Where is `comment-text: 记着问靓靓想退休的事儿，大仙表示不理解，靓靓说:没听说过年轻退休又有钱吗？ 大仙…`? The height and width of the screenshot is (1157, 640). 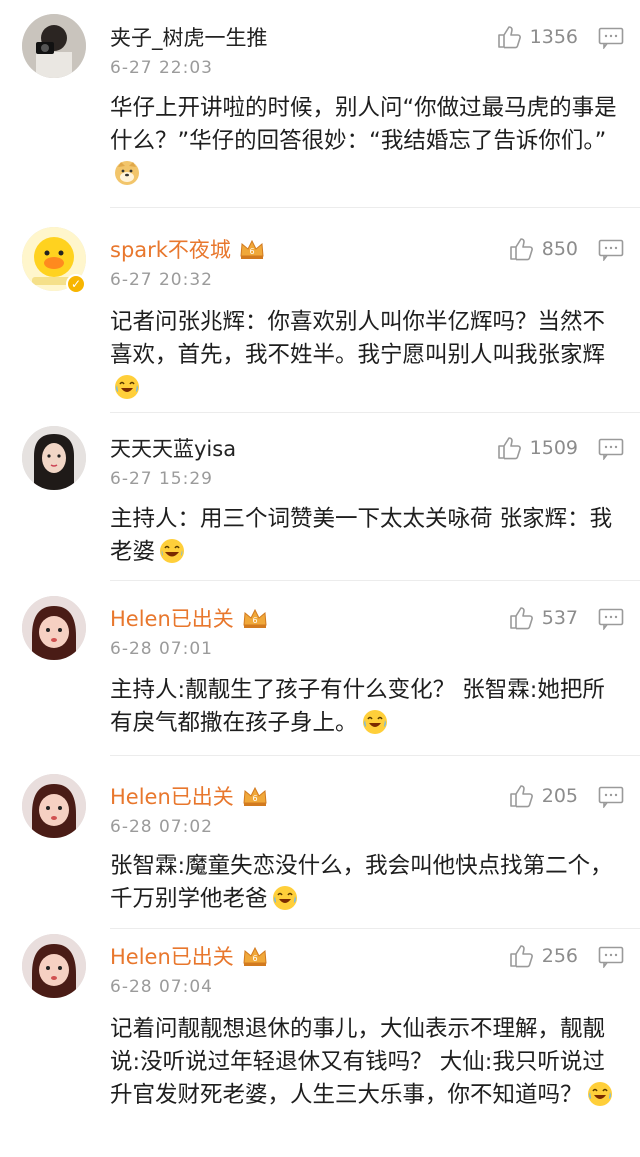
comment-text: 记着问靓靓想退休的事儿，大仙表示不理解，靓靓说:没听说过年轻退休又有钱吗？ 大仙… is located at coordinates (365, 1062).